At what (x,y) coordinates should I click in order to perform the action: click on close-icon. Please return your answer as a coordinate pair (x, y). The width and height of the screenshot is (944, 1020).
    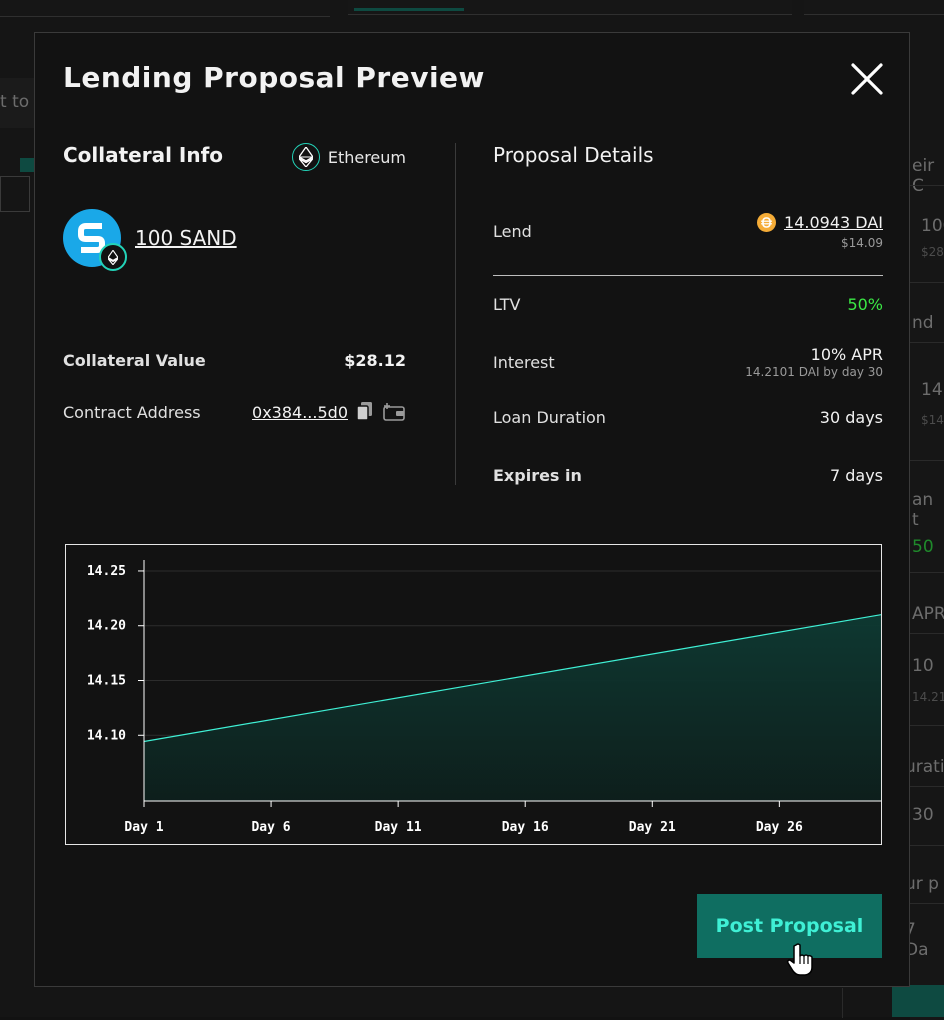
    Looking at the image, I should click on (867, 79).